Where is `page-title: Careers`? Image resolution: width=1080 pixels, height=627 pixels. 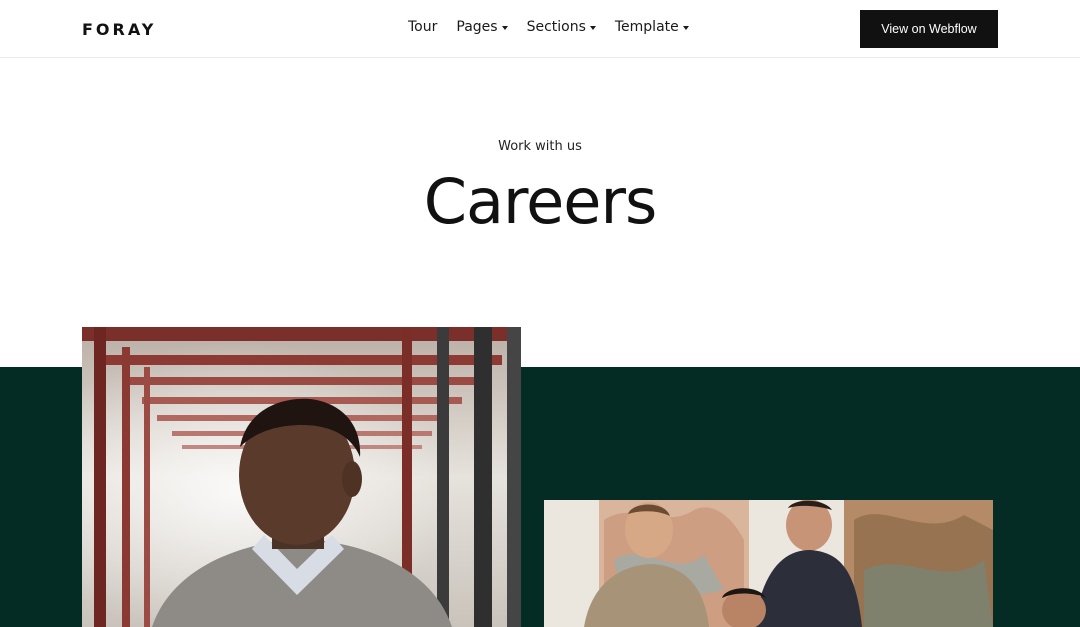
page-title: Careers is located at coordinates (540, 201).